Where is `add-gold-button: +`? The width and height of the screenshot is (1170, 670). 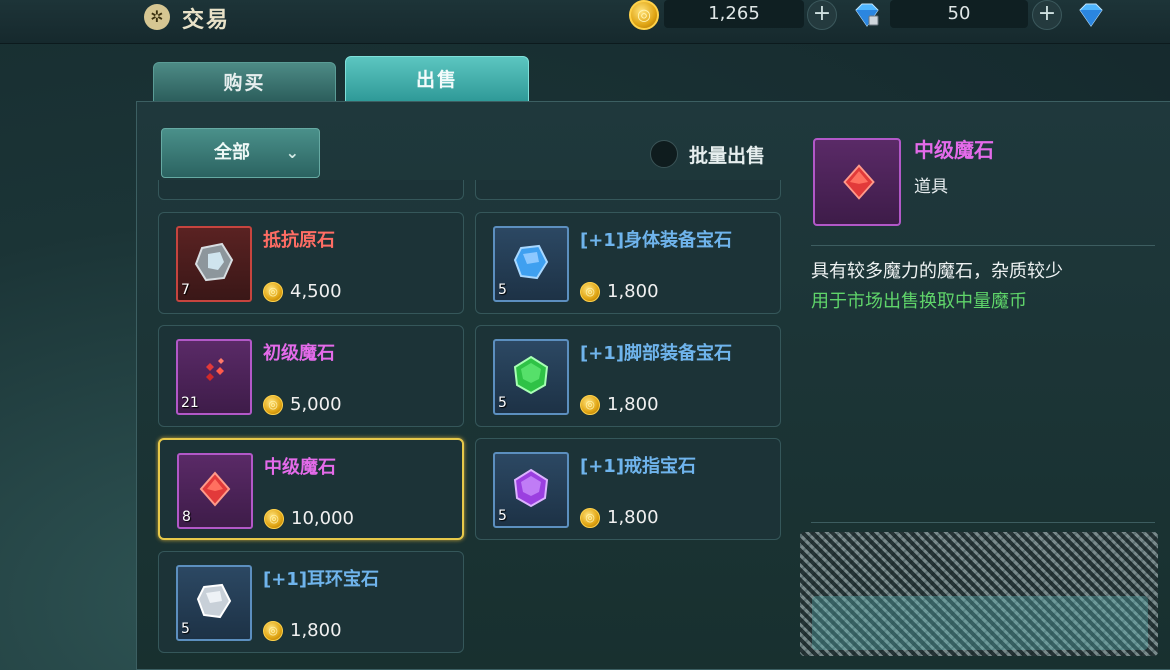
add-gold-button: + is located at coordinates (822, 15).